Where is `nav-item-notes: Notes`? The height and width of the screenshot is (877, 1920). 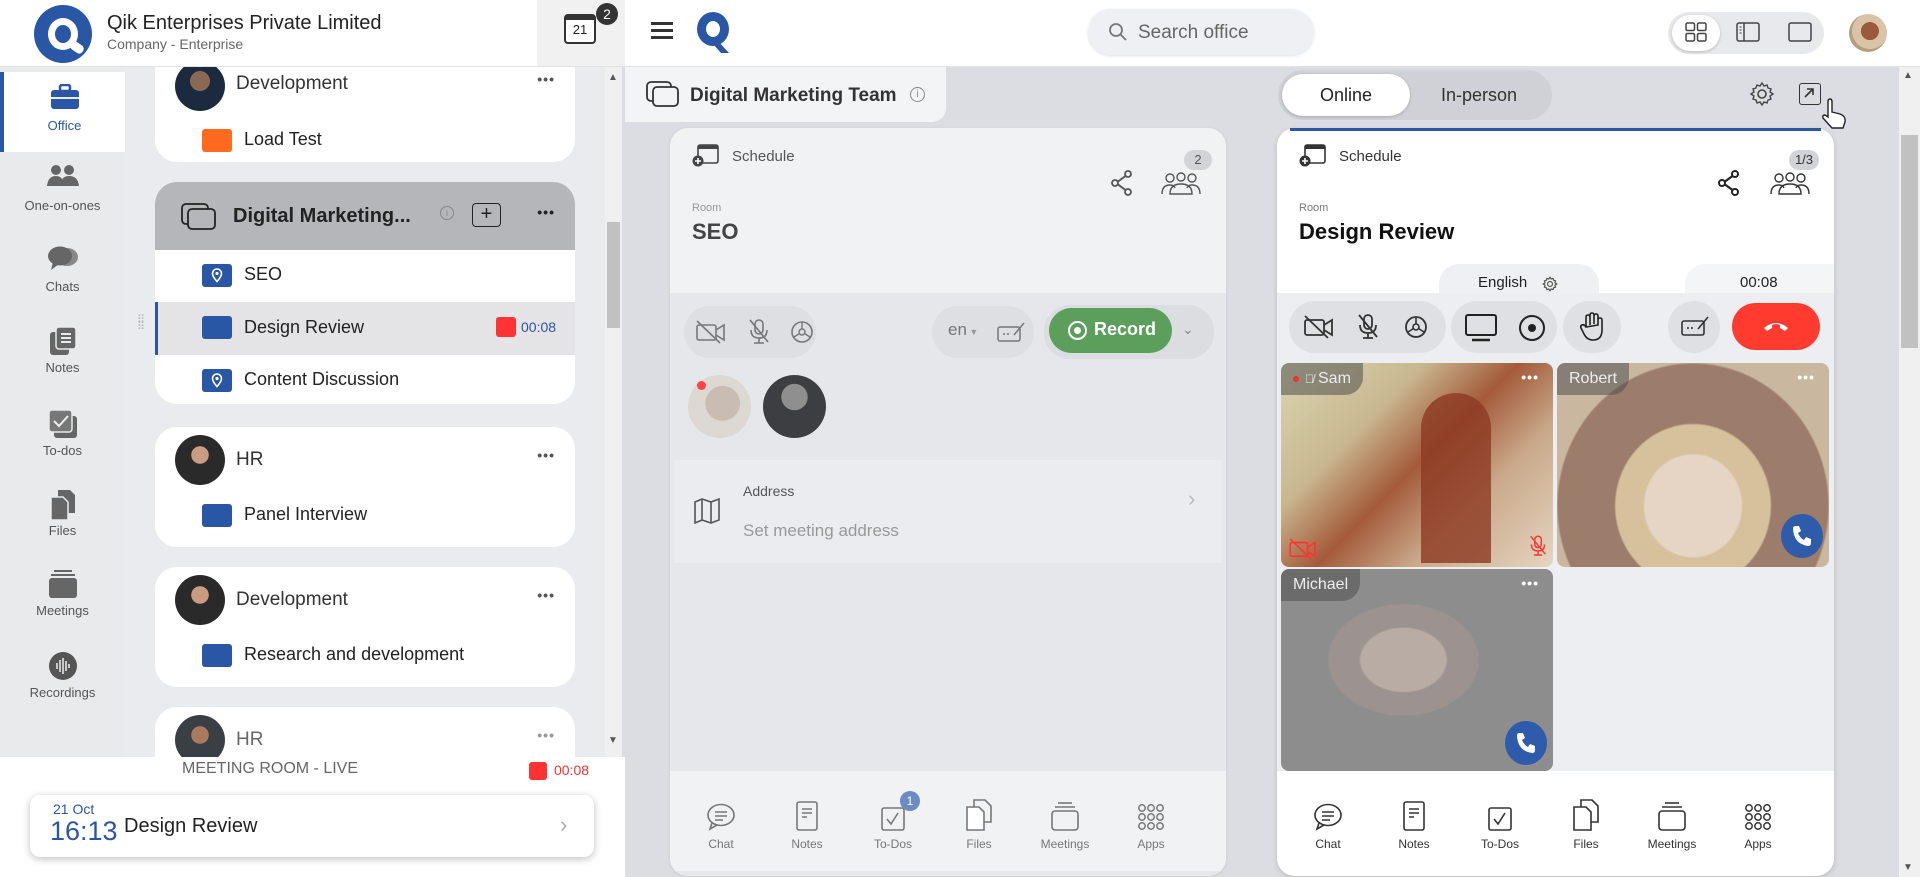
nav-item-notes: Notes is located at coordinates (62, 354).